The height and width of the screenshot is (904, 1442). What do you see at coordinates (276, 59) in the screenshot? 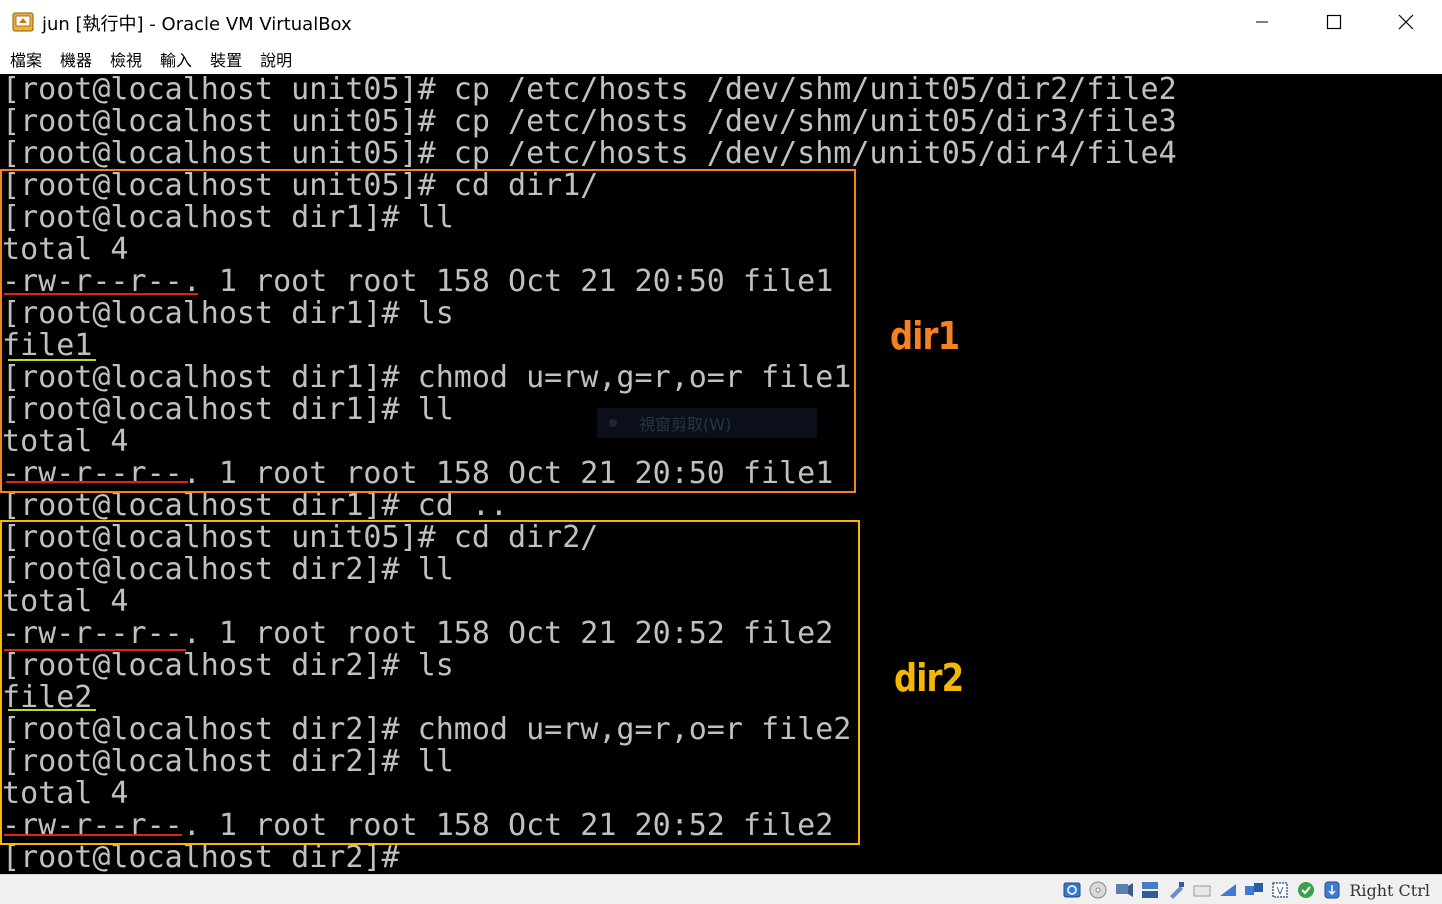
I see `menu-help: 說明` at bounding box center [276, 59].